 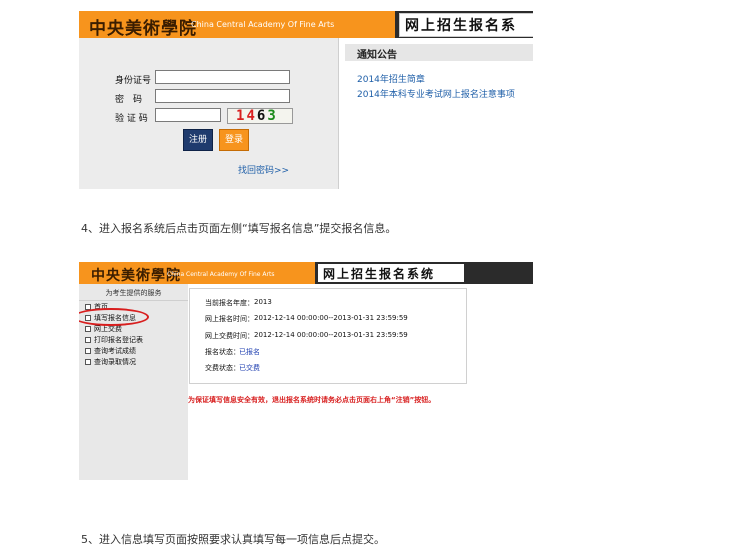 What do you see at coordinates (222, 368) in the screenshot?
I see `payment-status-label: 交费状态：` at bounding box center [222, 368].